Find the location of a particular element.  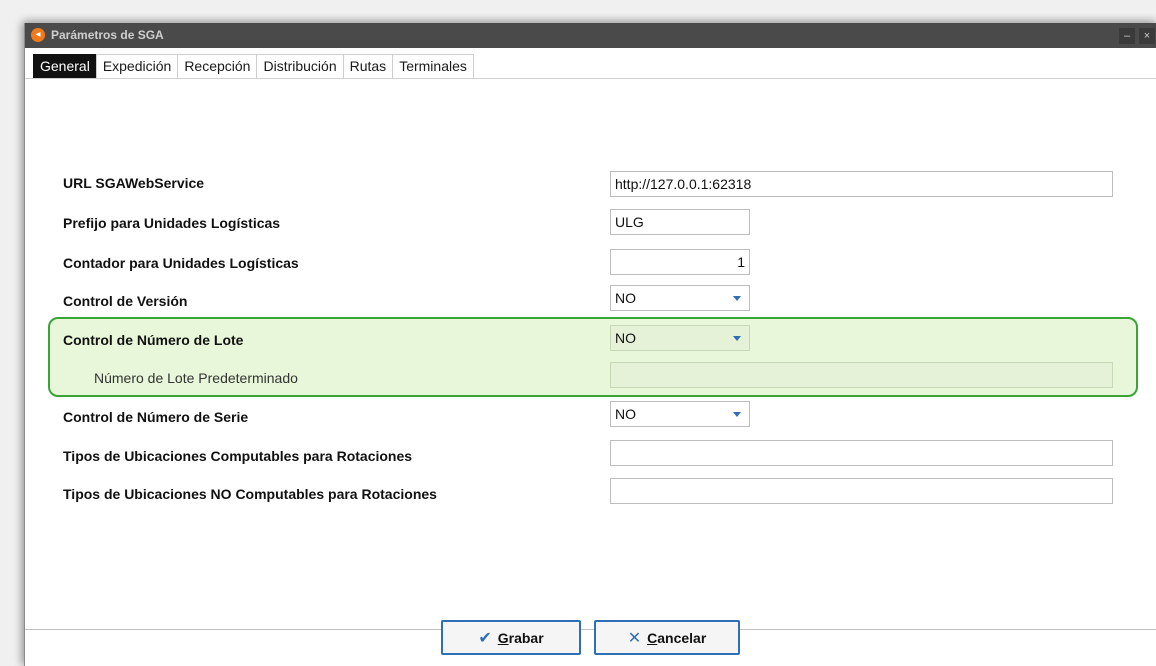

minimize-button: – is located at coordinates (1127, 36).